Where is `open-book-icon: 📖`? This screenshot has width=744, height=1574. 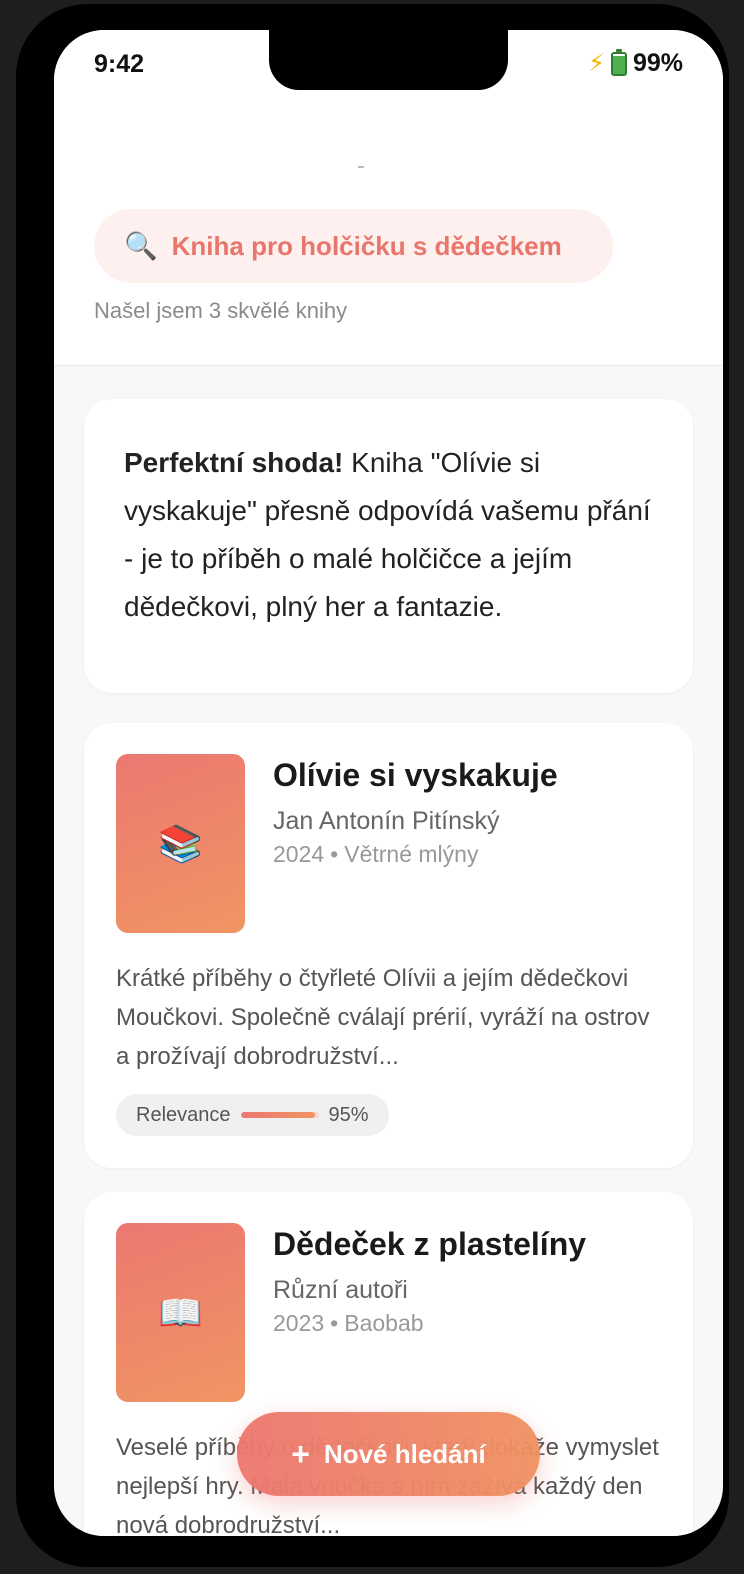 open-book-icon: 📖 is located at coordinates (180, 1312).